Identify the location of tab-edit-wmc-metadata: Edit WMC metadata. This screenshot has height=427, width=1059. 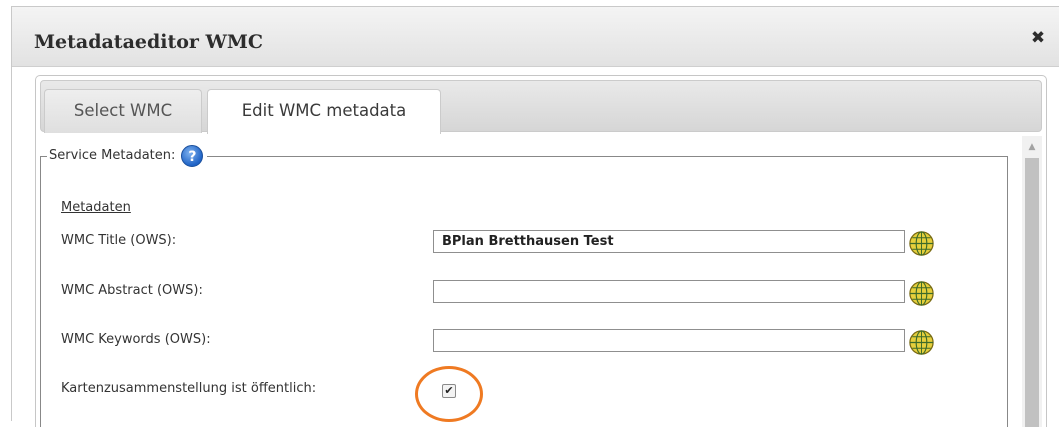
(324, 111).